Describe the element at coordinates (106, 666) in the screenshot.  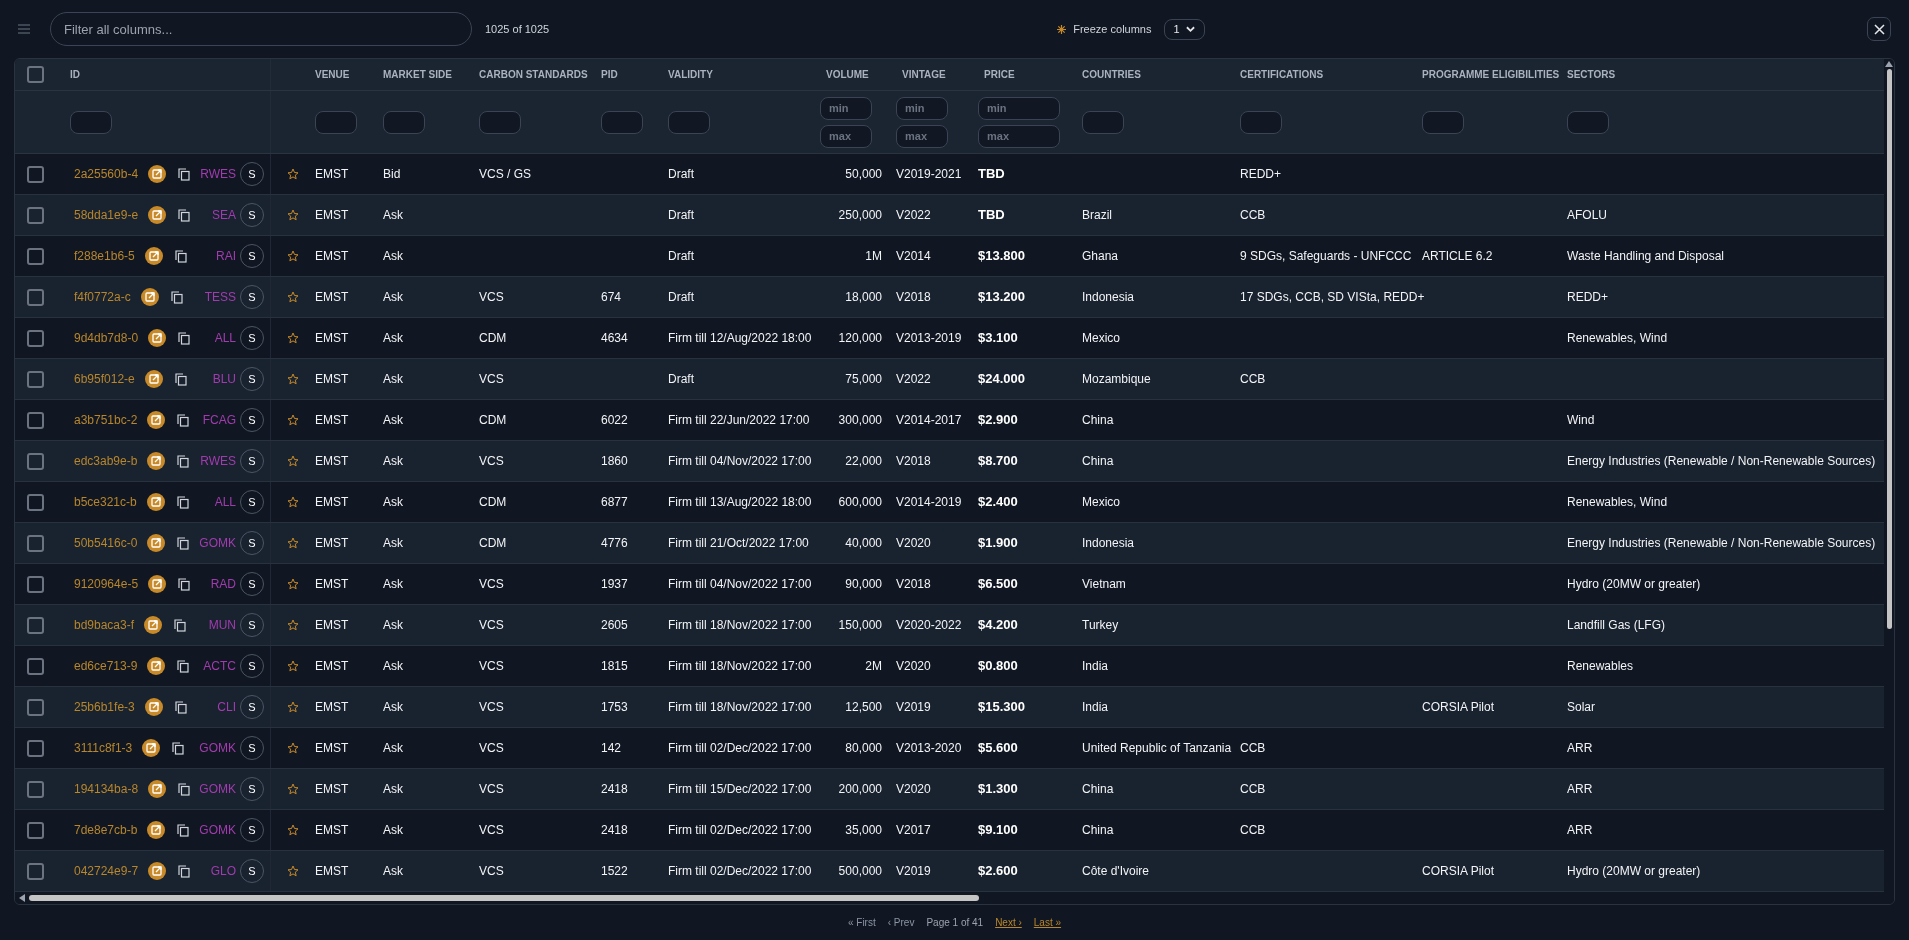
I see `id-link: ed6ce713-9` at that location.